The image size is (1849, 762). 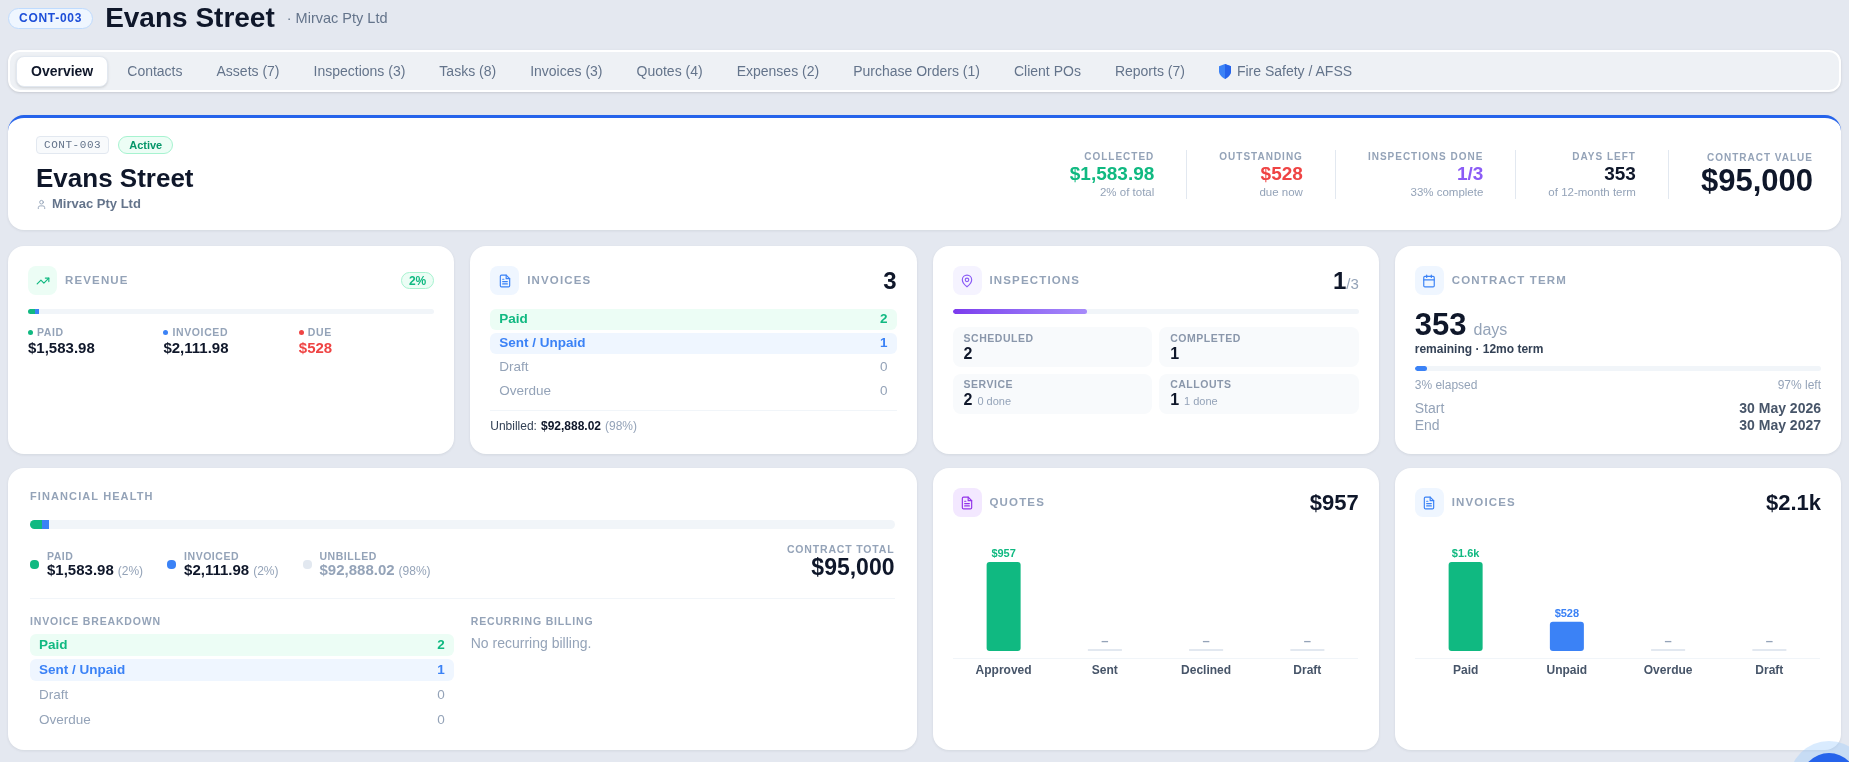 What do you see at coordinates (414, 571) in the screenshot?
I see `legend-share: (98%)` at bounding box center [414, 571].